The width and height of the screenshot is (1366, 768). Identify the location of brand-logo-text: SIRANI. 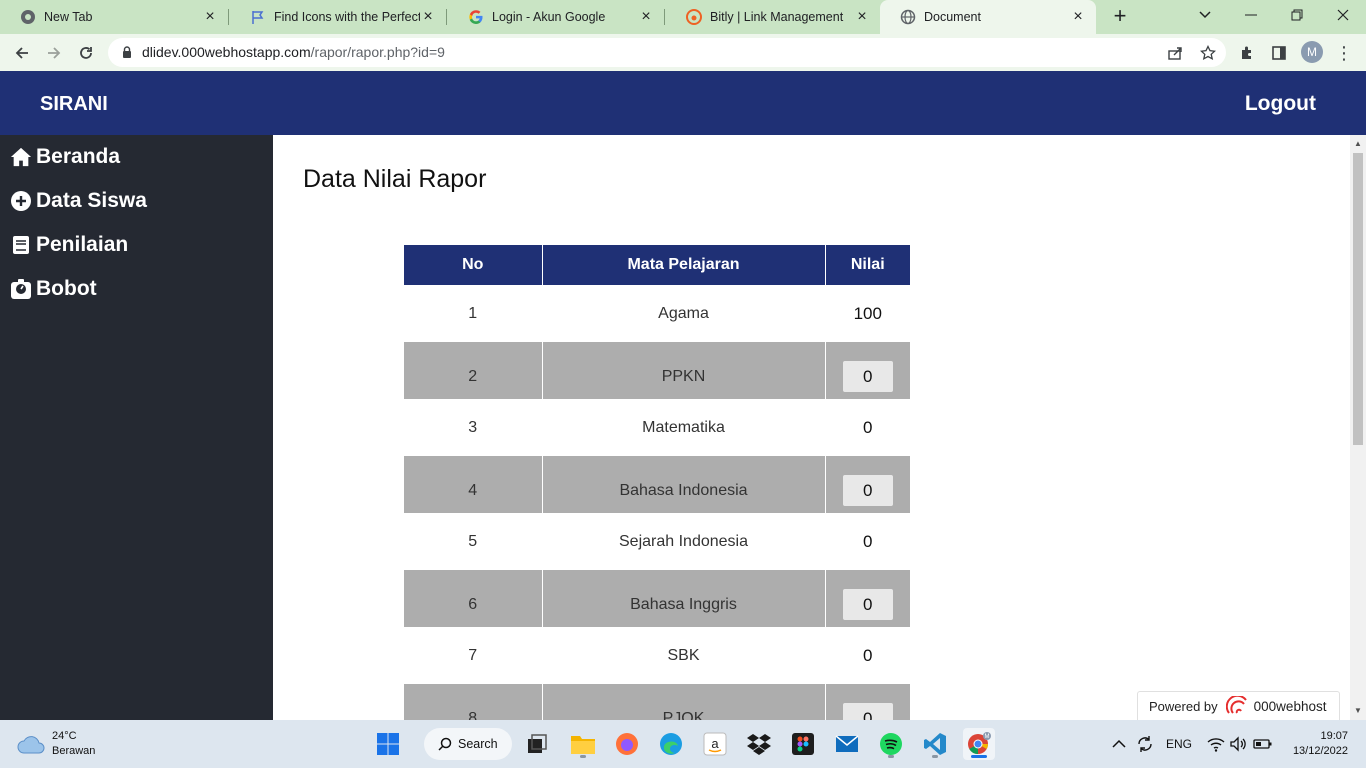
(74, 104).